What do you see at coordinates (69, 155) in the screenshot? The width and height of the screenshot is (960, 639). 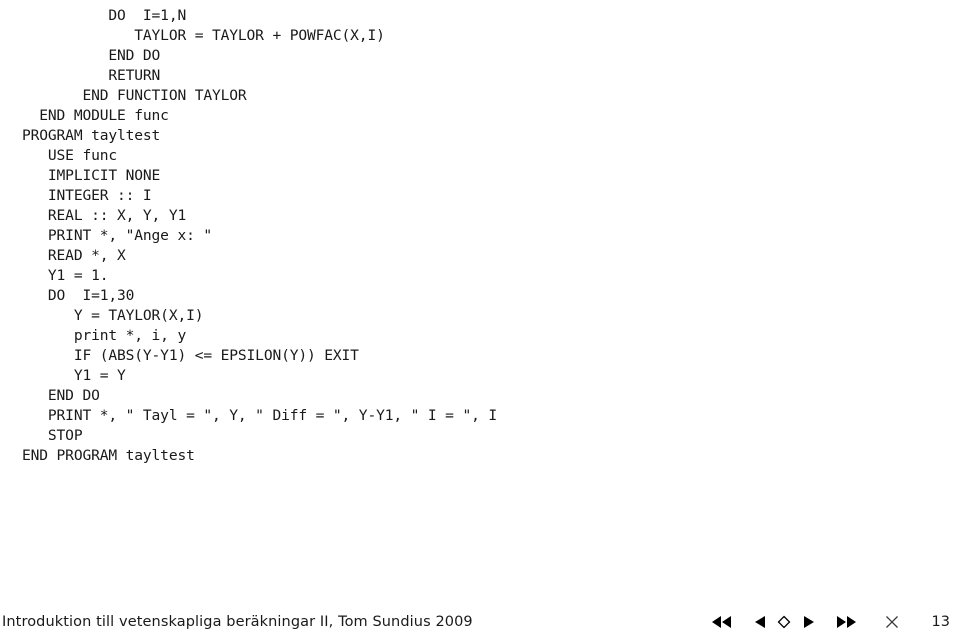 I see `code-line: USE func` at bounding box center [69, 155].